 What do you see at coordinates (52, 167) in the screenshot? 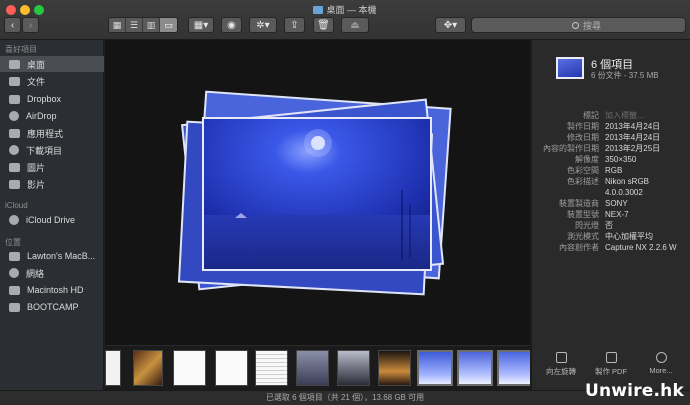
I see `sidebar-item-pictures: 圖片` at bounding box center [52, 167].